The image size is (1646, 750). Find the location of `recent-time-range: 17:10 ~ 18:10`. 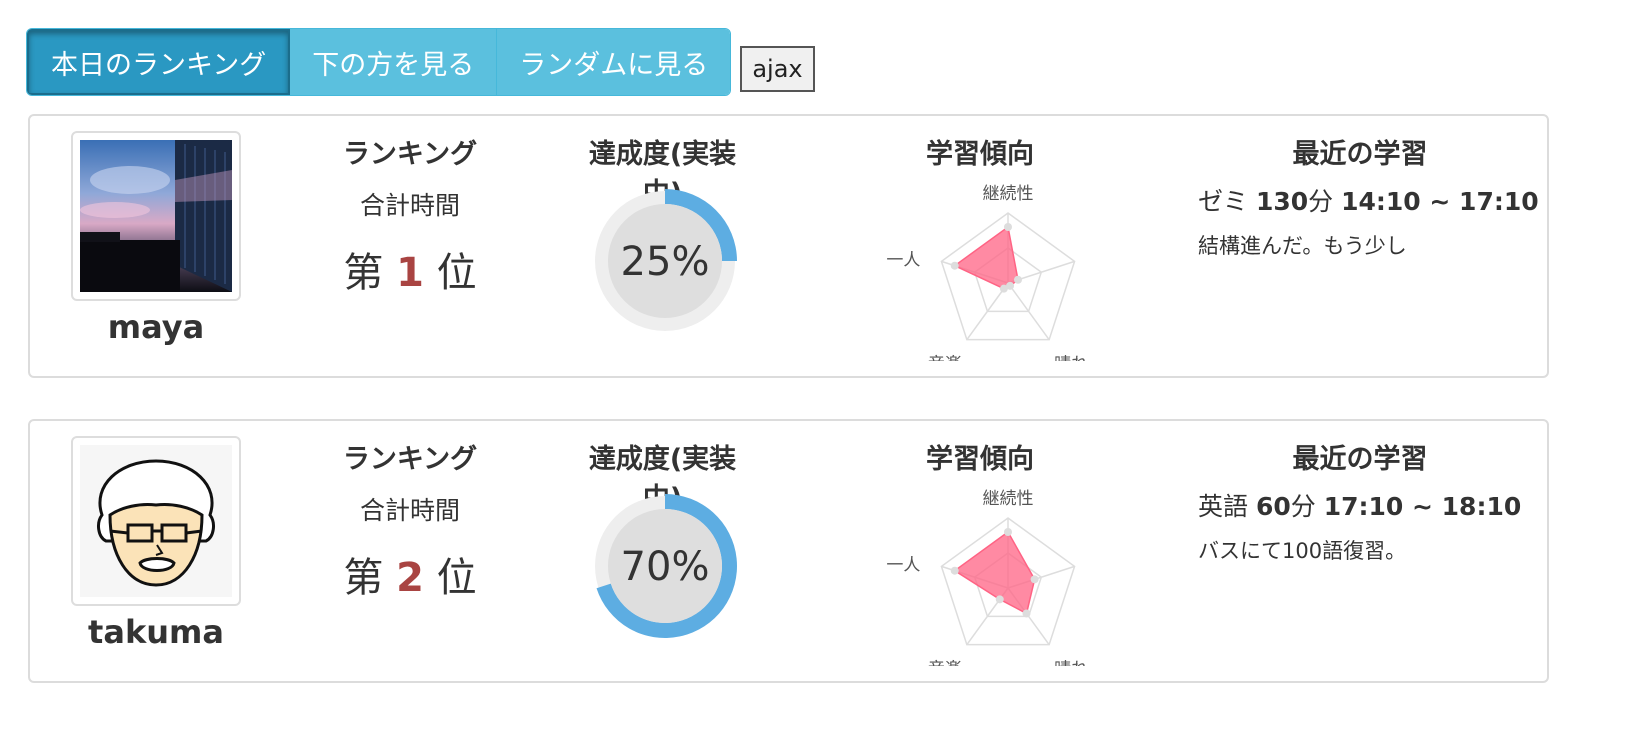

recent-time-range: 17:10 ~ 18:10 is located at coordinates (1422, 506).